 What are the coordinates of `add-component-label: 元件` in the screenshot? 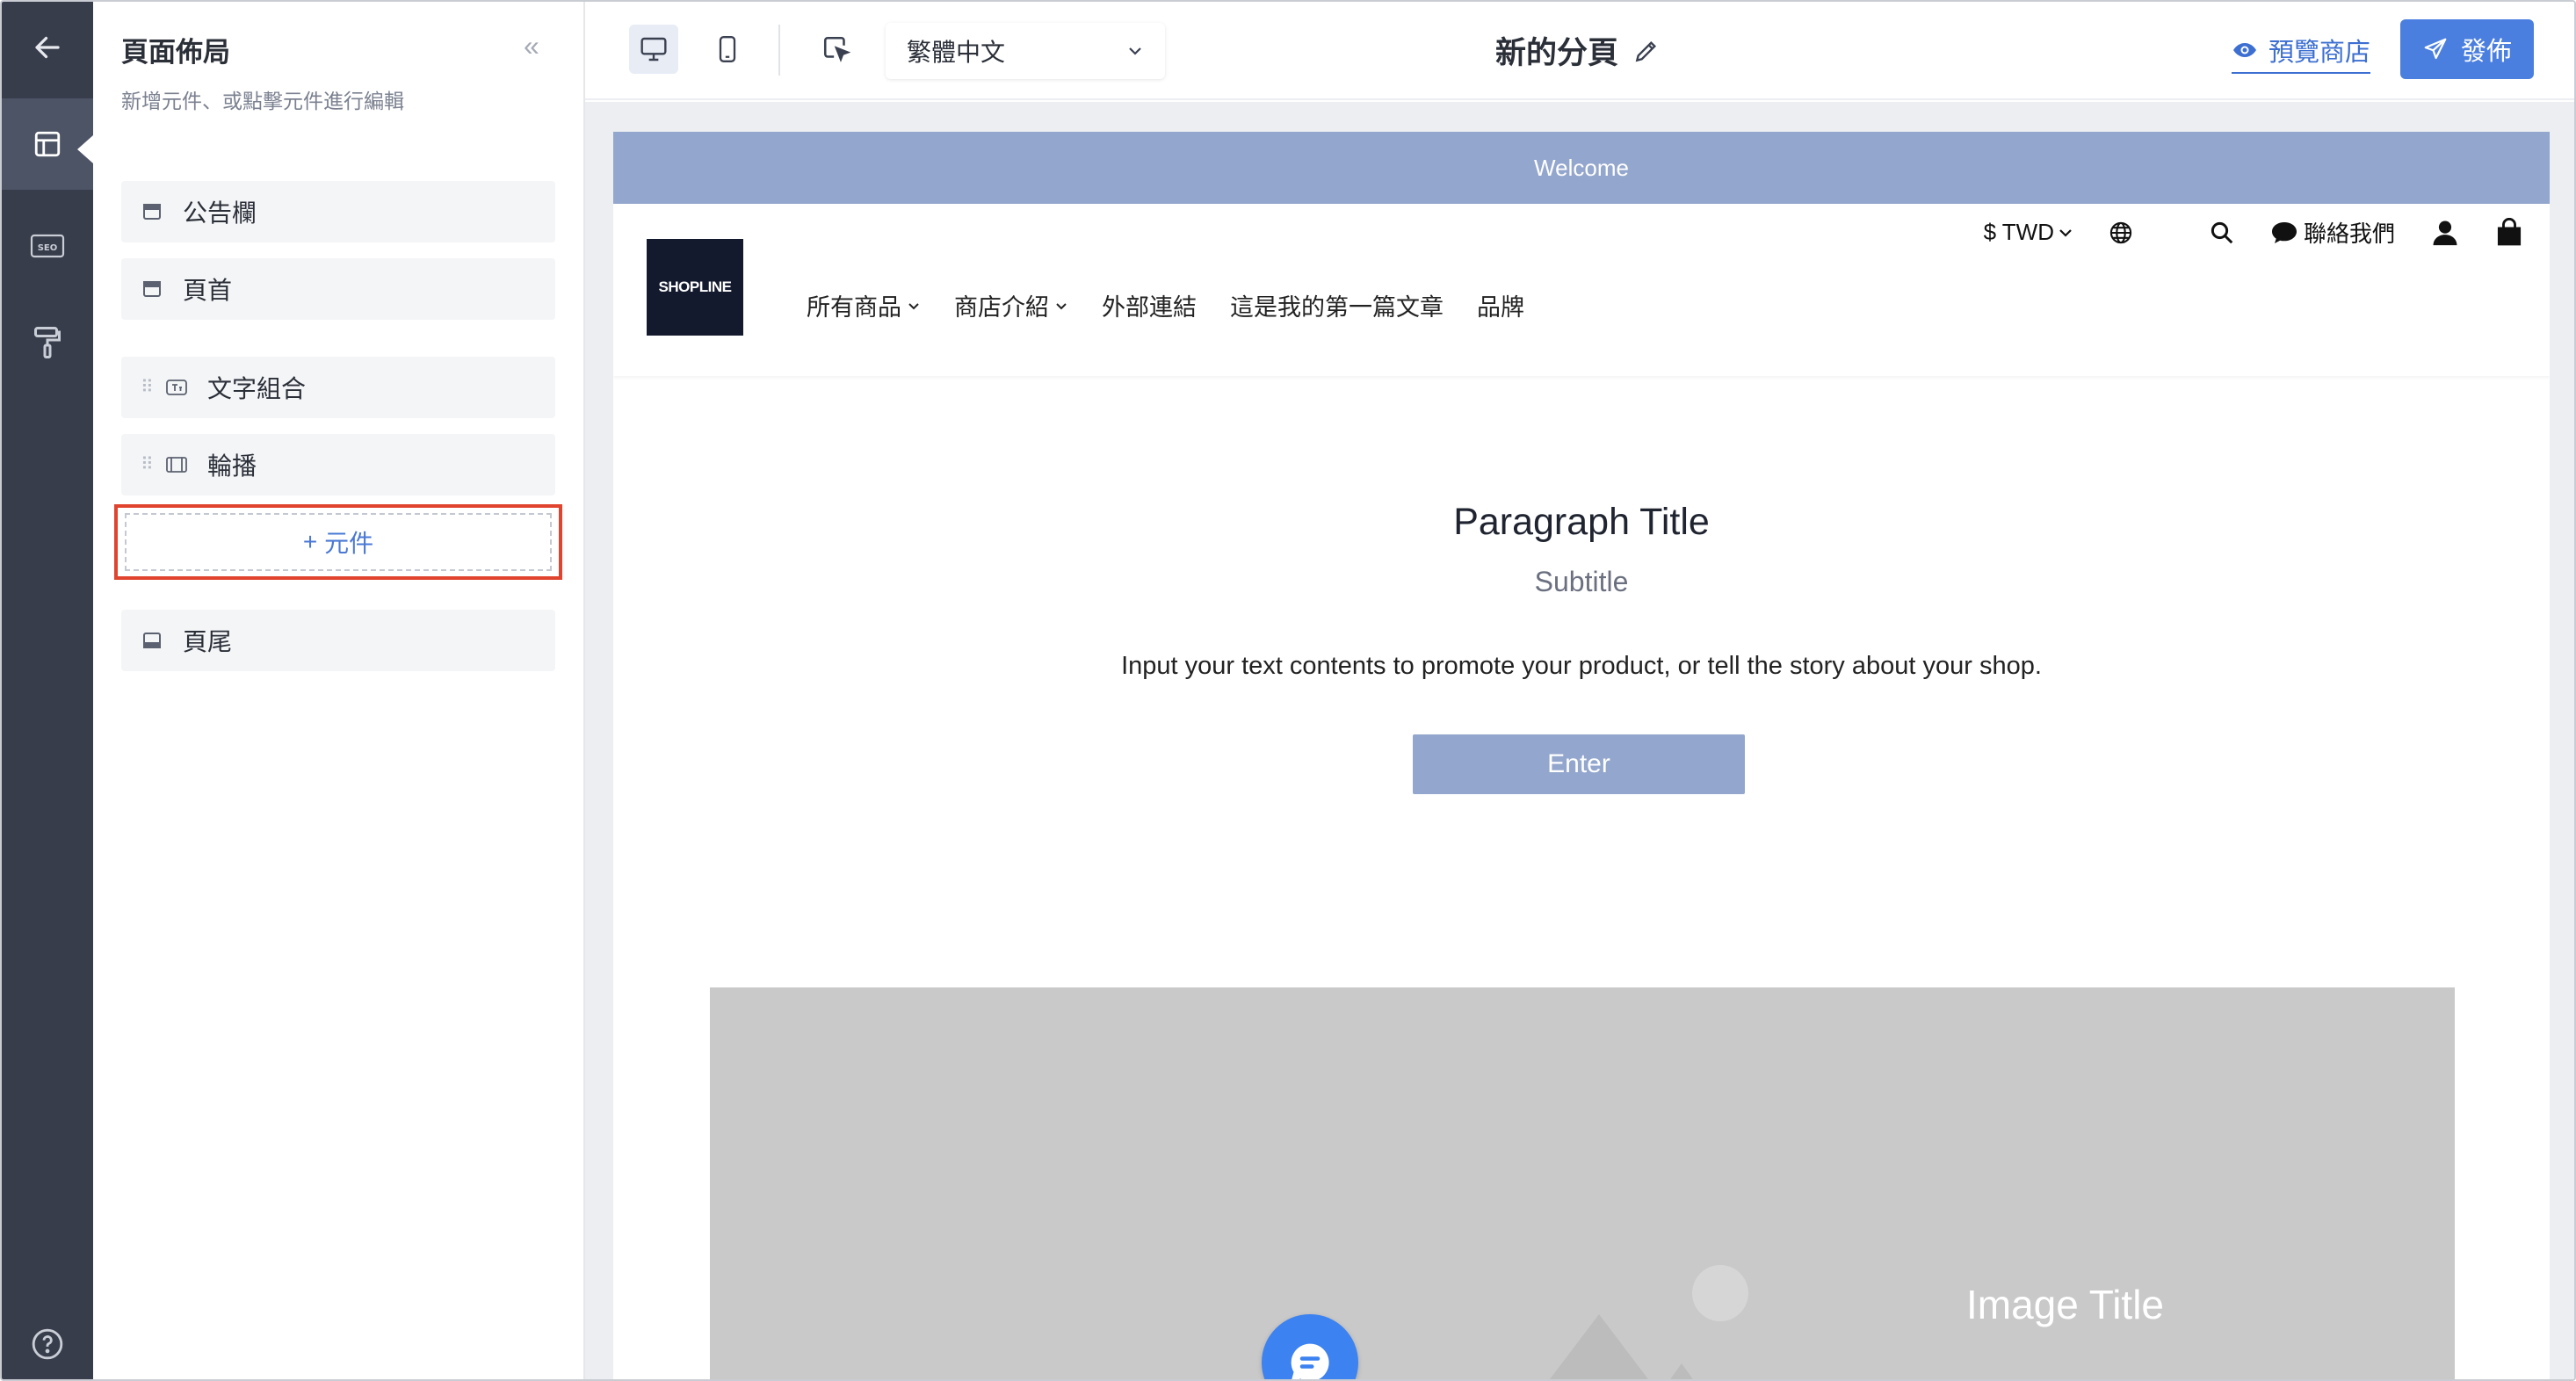 It's located at (349, 543).